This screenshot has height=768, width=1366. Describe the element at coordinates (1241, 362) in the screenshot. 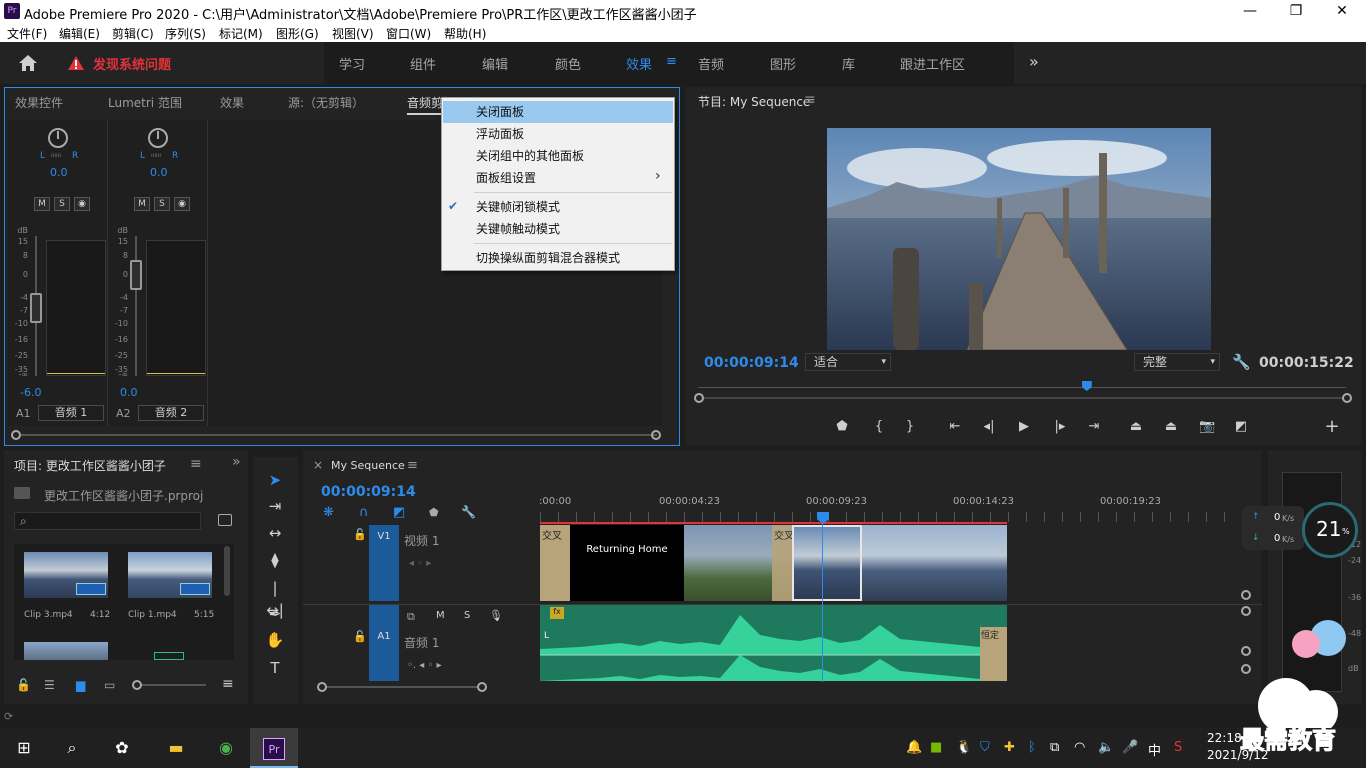

I see `wrench-icon: 🔧` at that location.